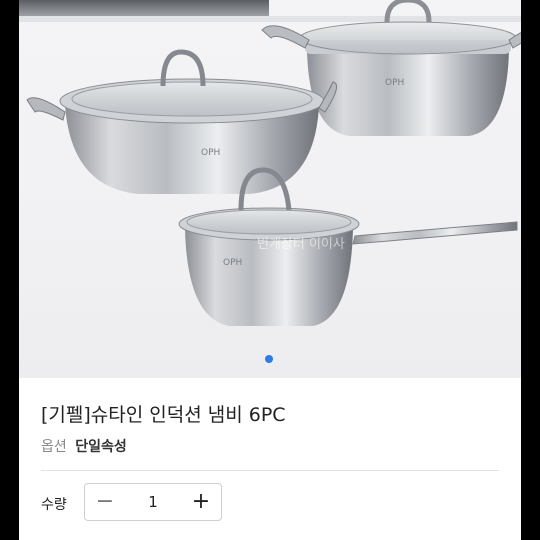 Image resolution: width=540 pixels, height=540 pixels. I want to click on brand-mark-large: OPH, so click(394, 83).